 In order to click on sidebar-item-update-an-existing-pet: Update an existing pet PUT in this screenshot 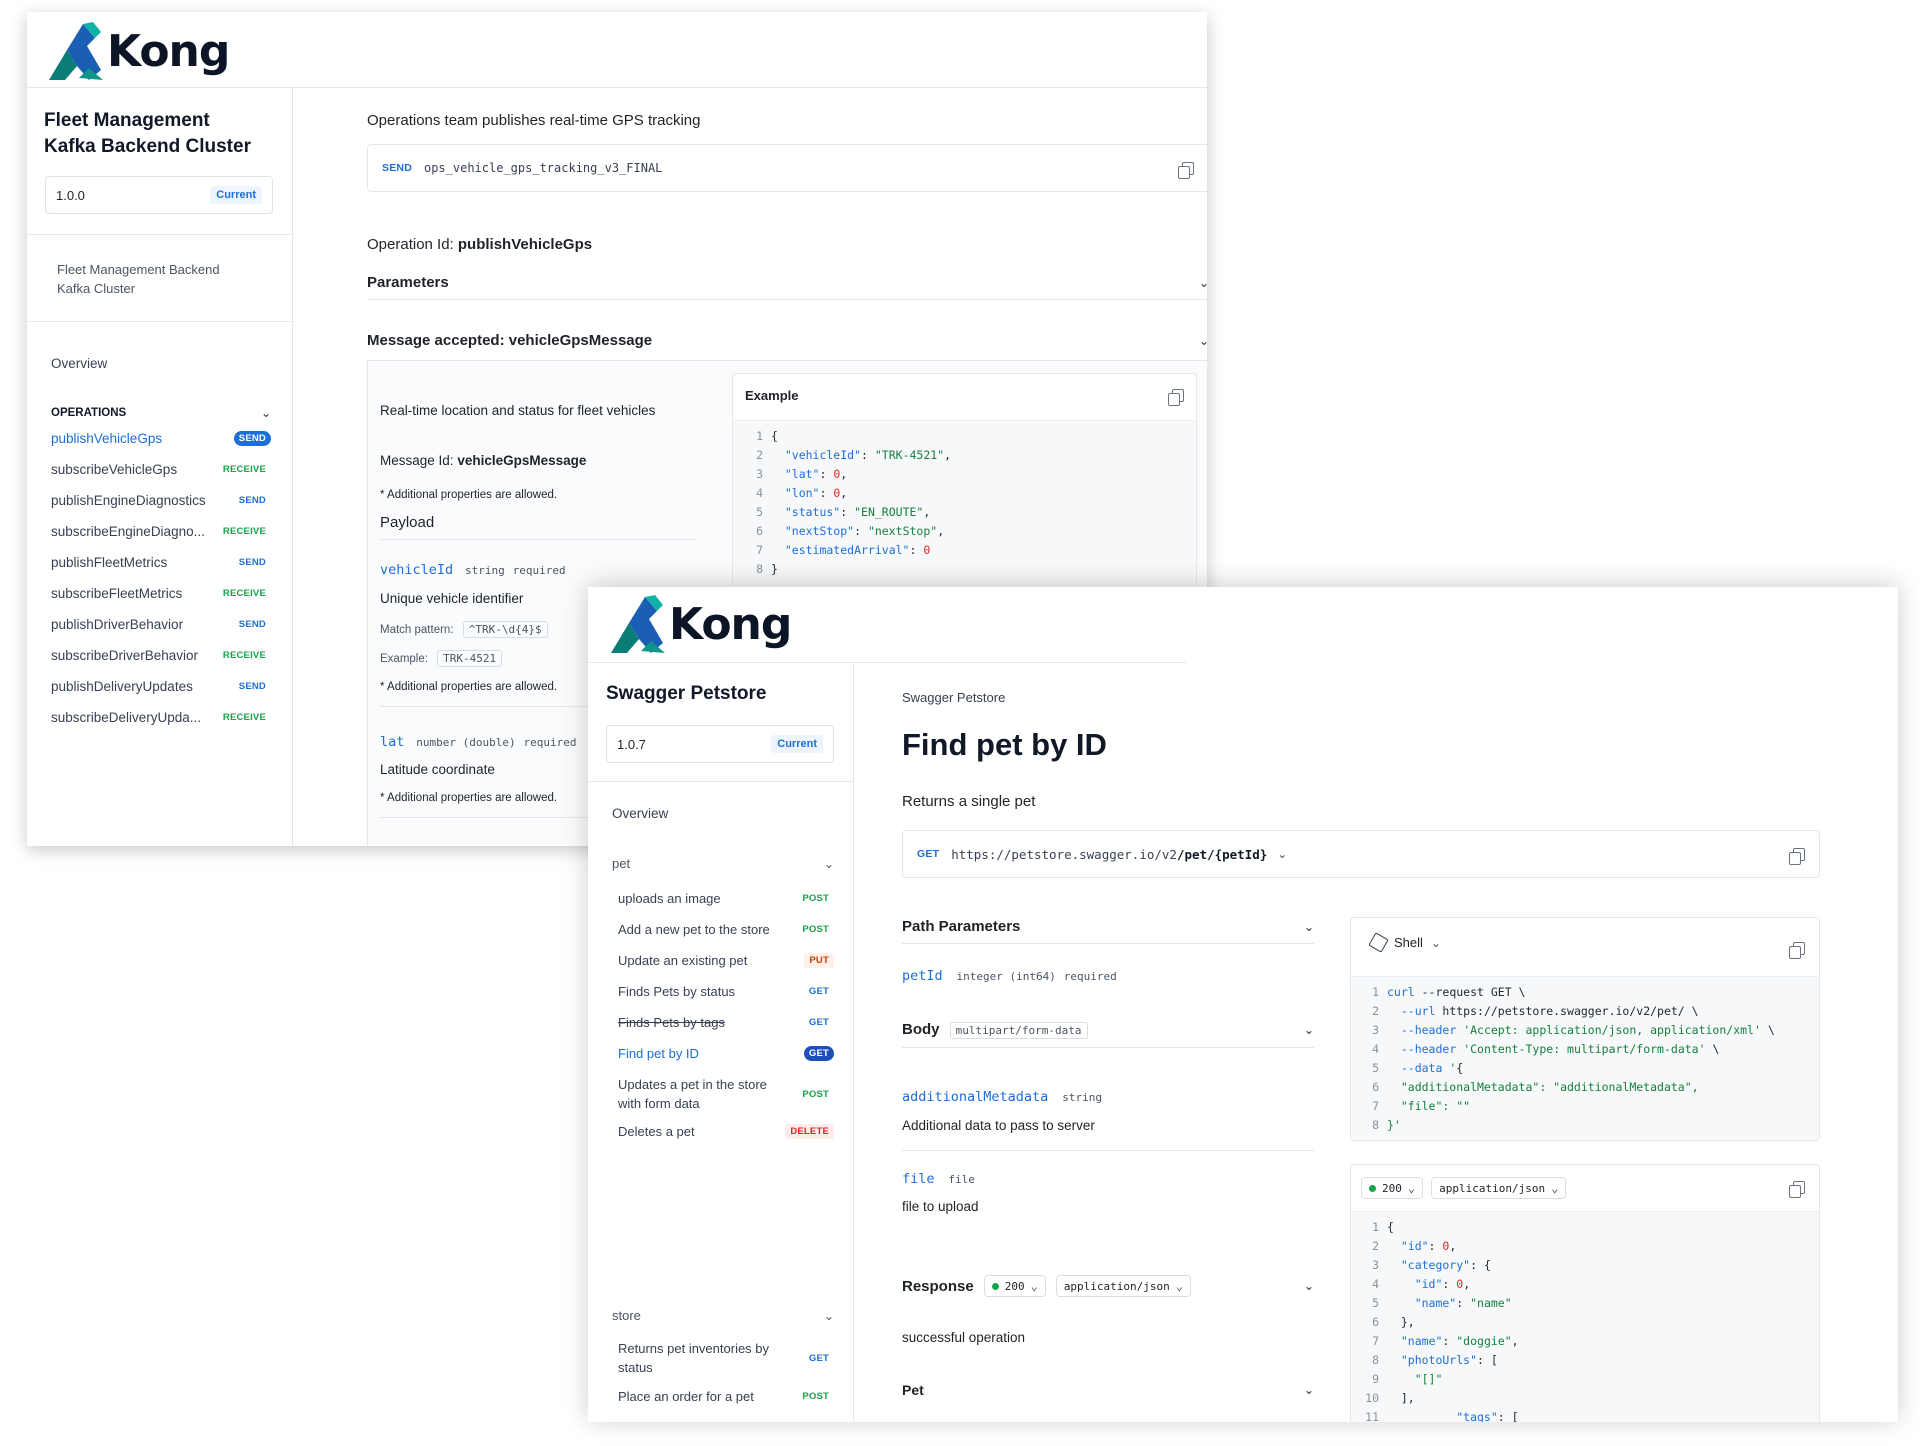, I will do `click(726, 960)`.